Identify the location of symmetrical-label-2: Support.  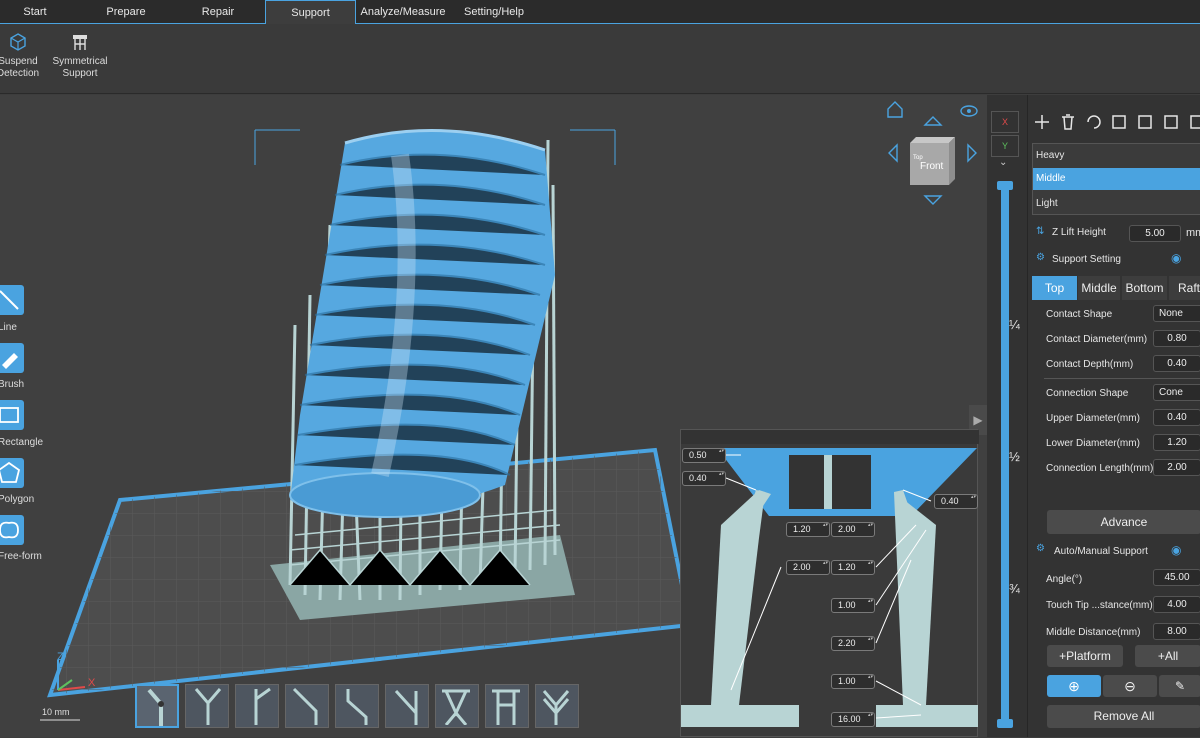
(80, 73).